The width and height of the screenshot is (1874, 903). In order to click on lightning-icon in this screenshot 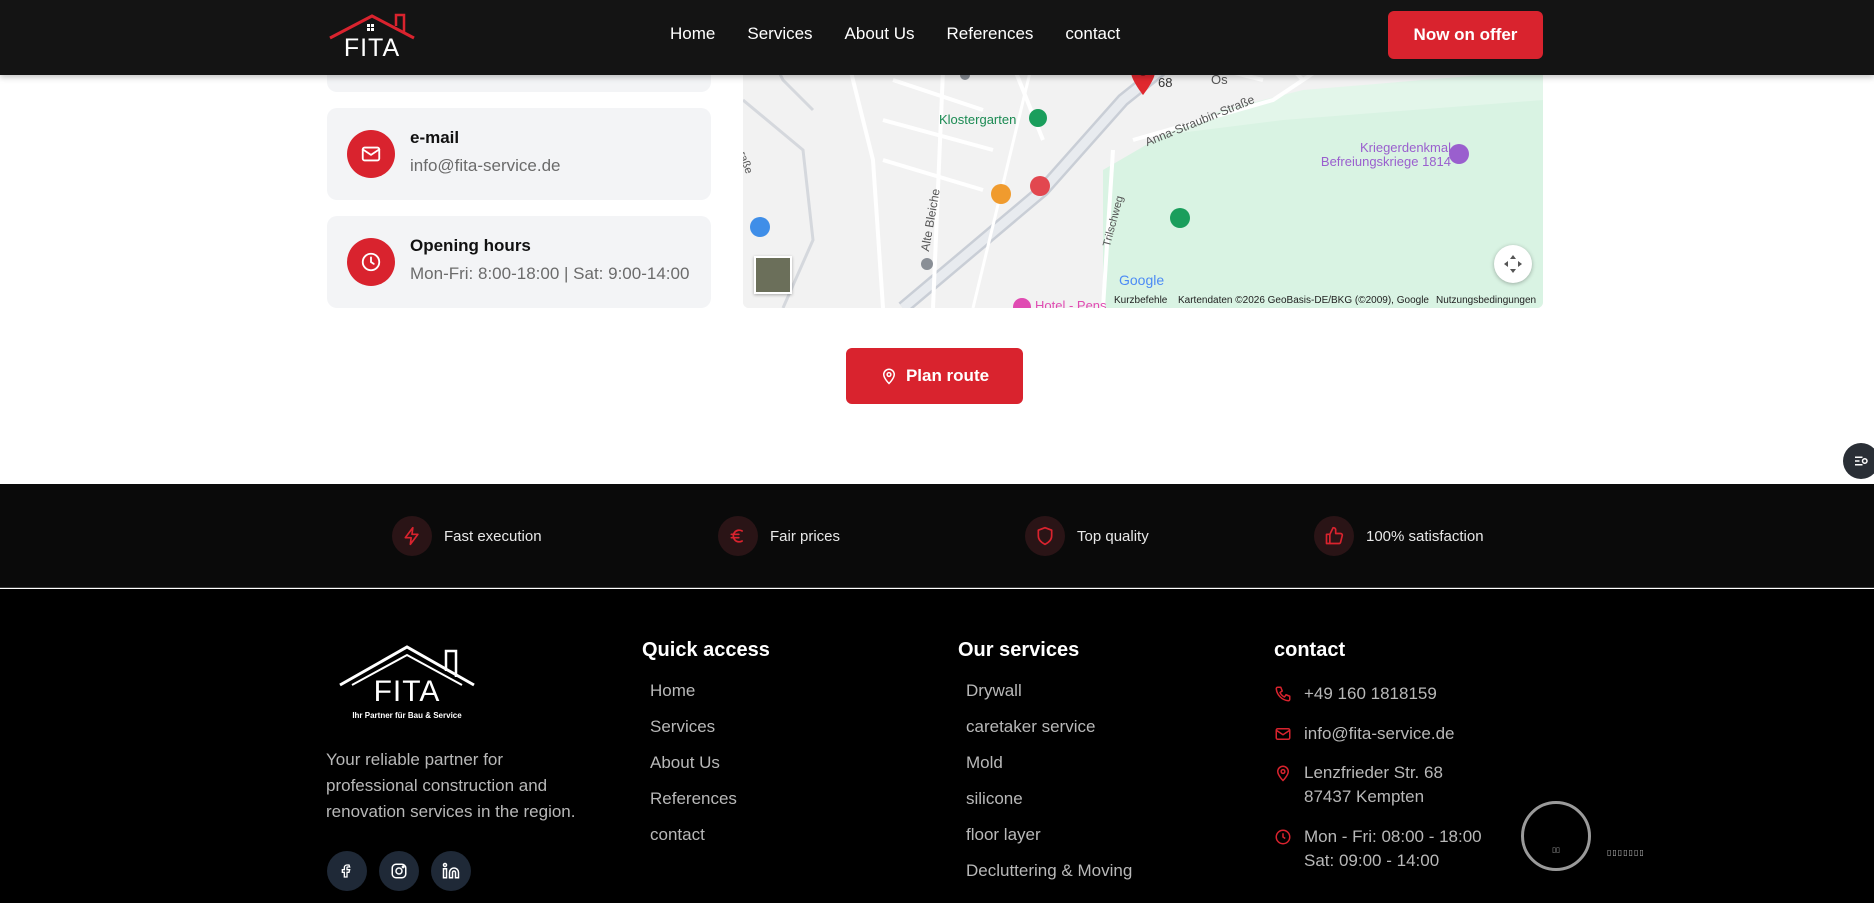, I will do `click(412, 536)`.